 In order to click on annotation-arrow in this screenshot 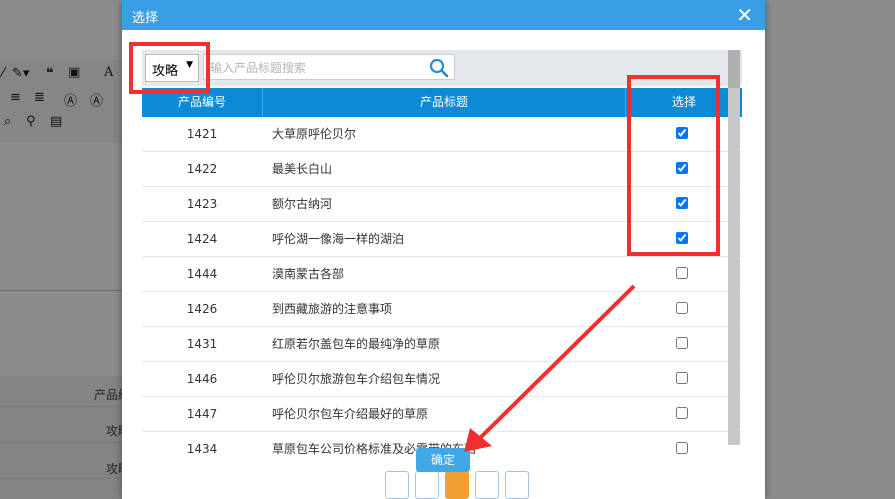, I will do `click(550, 368)`.